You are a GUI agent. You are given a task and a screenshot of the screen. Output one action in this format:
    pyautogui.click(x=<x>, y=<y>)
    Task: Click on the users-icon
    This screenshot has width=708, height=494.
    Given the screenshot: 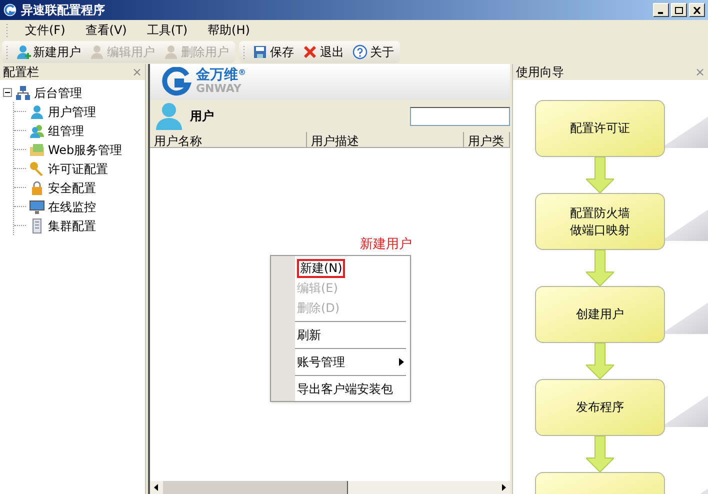 What is the action you would take?
    pyautogui.click(x=37, y=130)
    